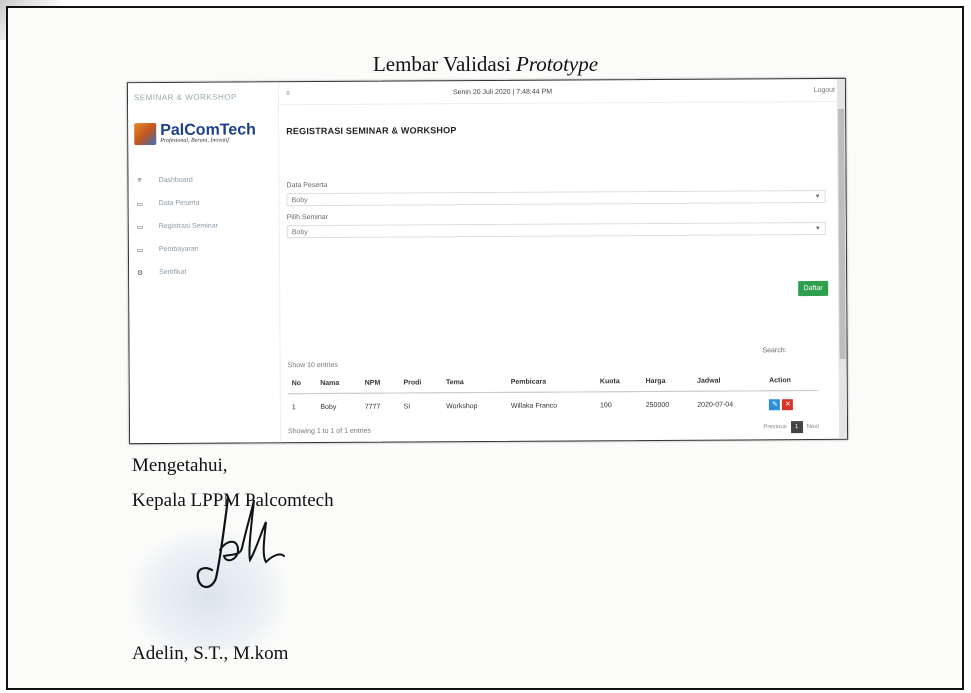 This screenshot has width=971, height=693. I want to click on title-text: Lembar Validasi, so click(441, 64).